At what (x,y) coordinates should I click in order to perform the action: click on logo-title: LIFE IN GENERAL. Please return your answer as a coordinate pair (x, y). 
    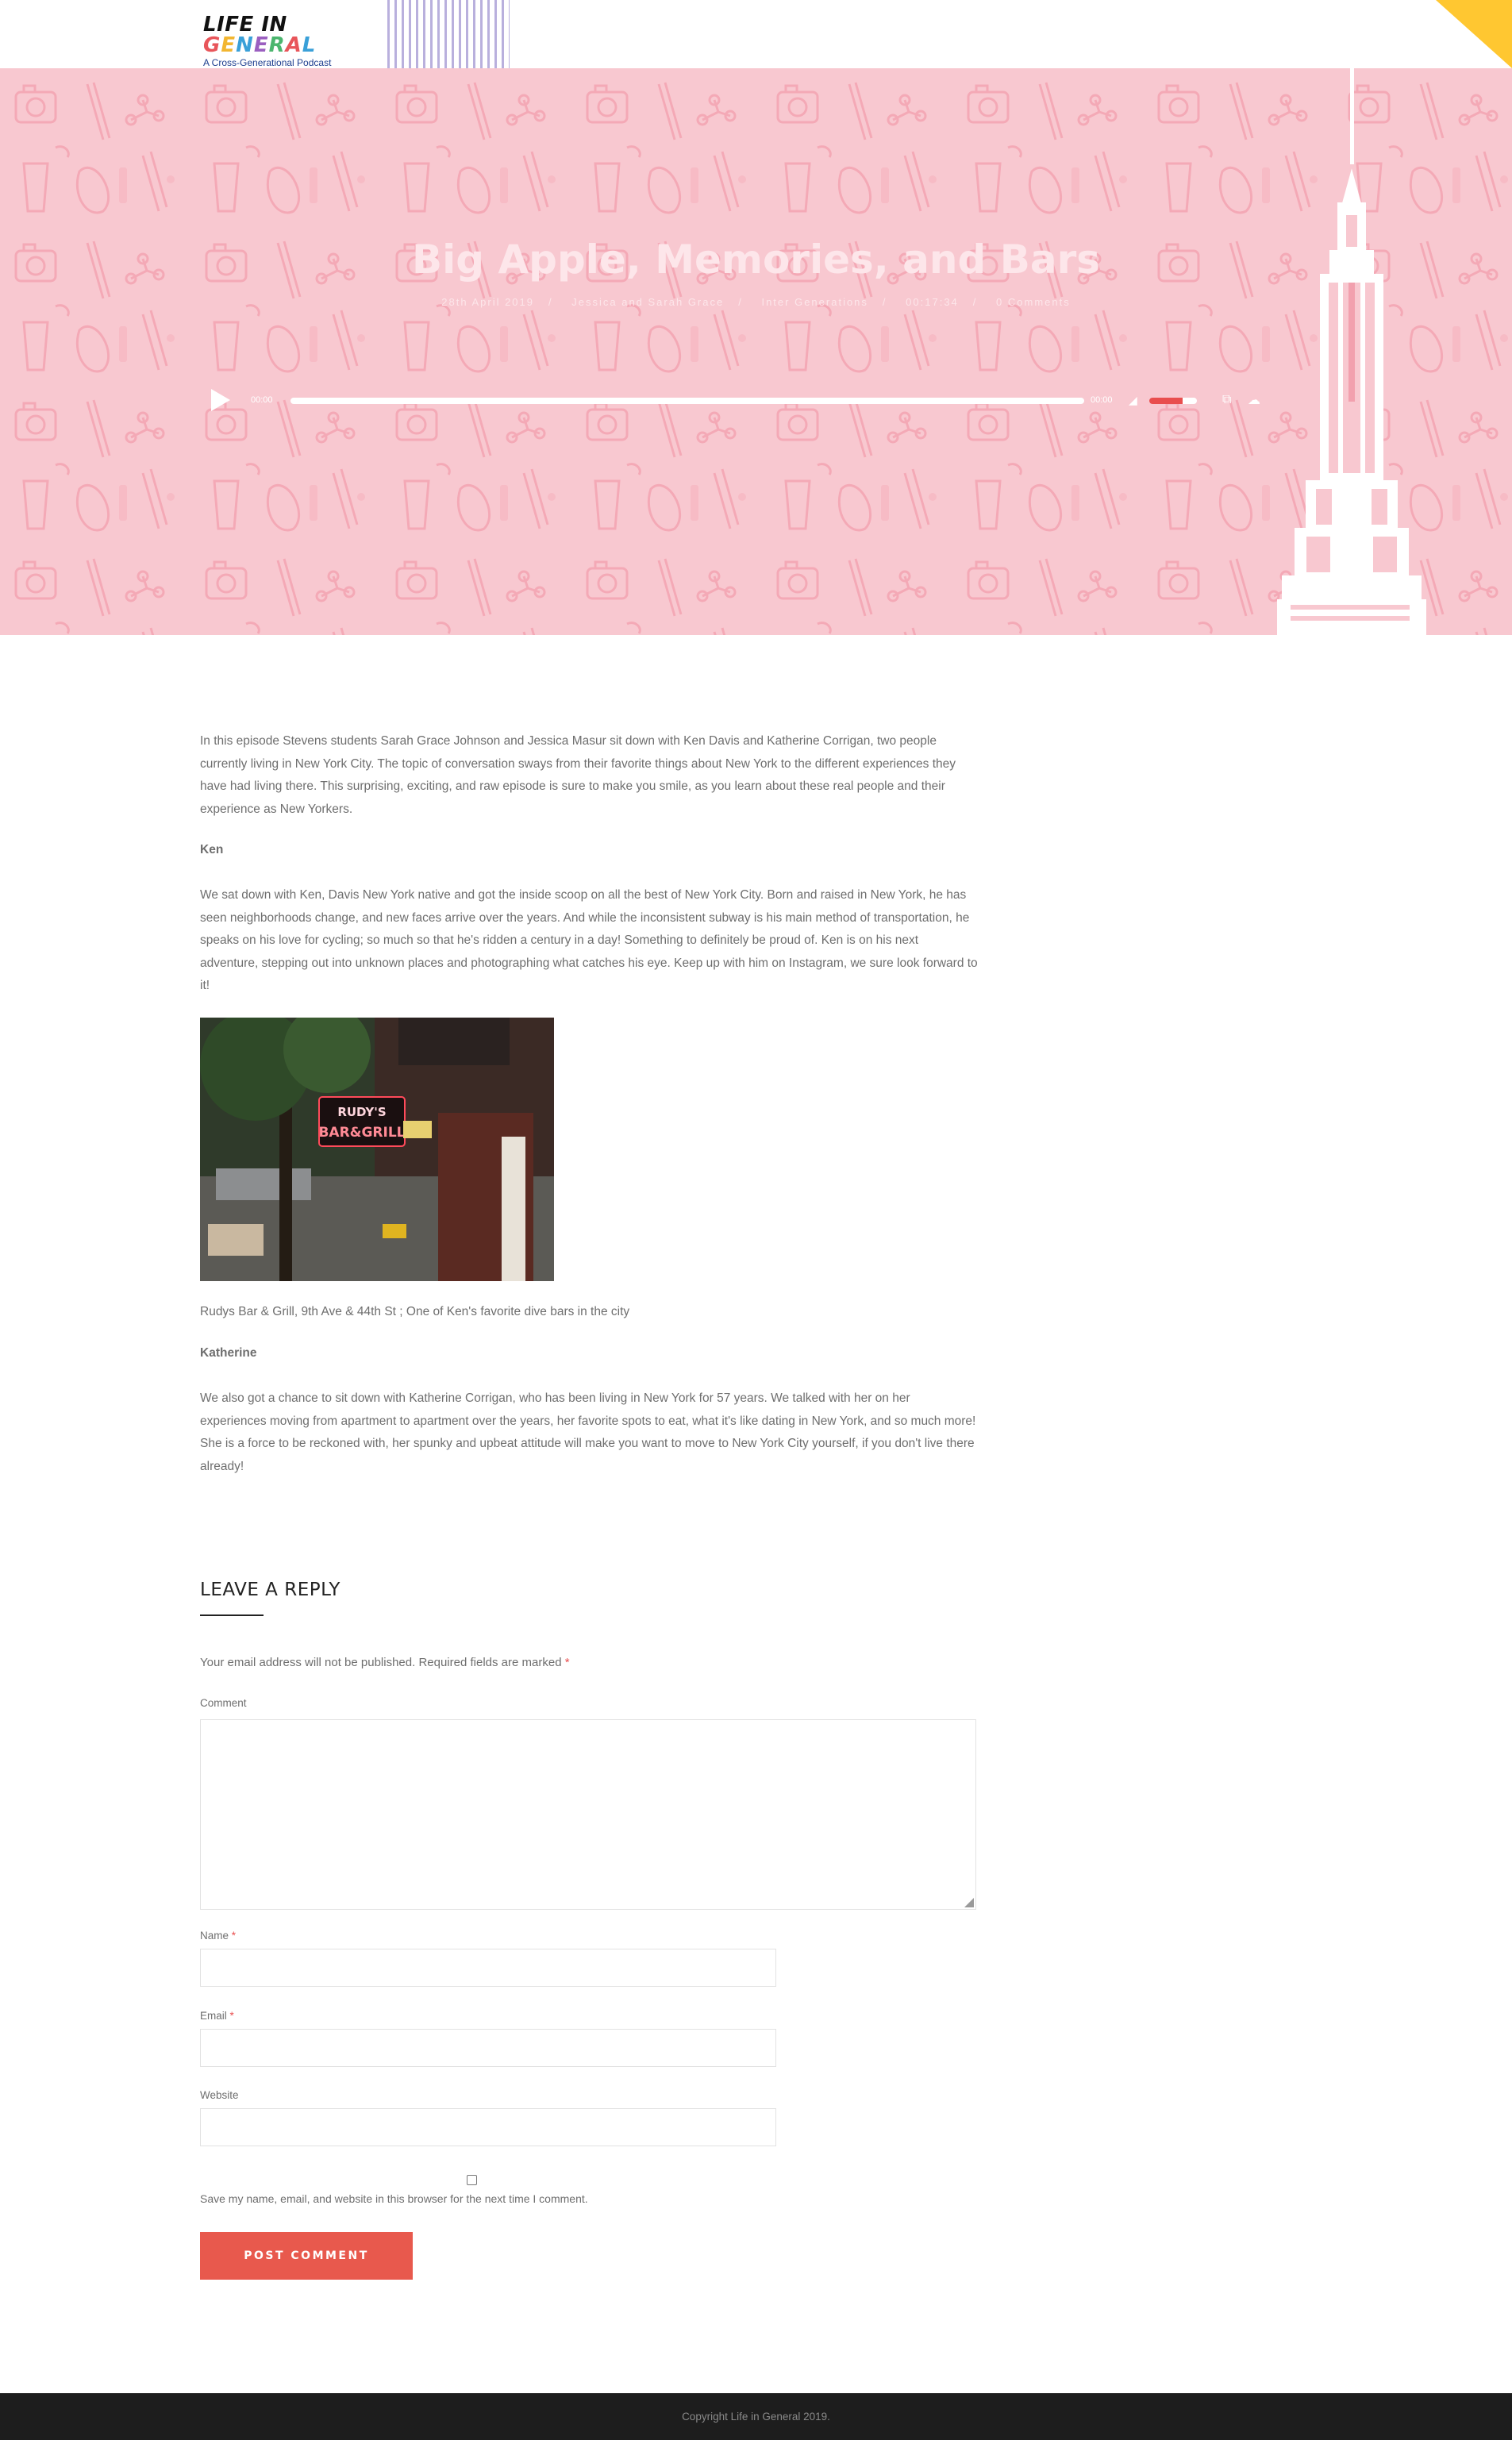
    Looking at the image, I should click on (260, 35).